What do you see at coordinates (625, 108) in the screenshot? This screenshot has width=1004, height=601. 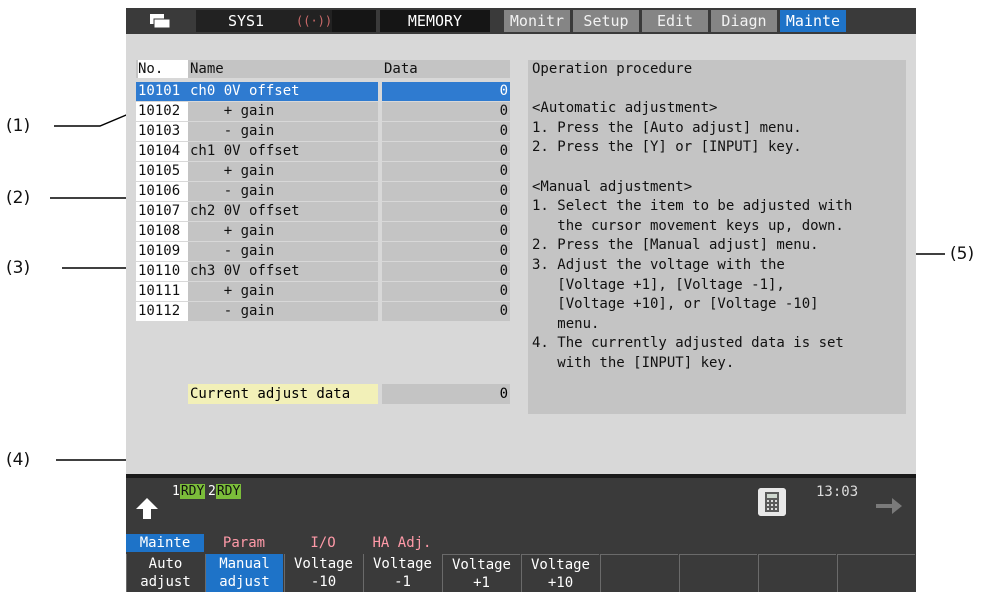 I see `procedure-line: <Automatic adjustment>` at bounding box center [625, 108].